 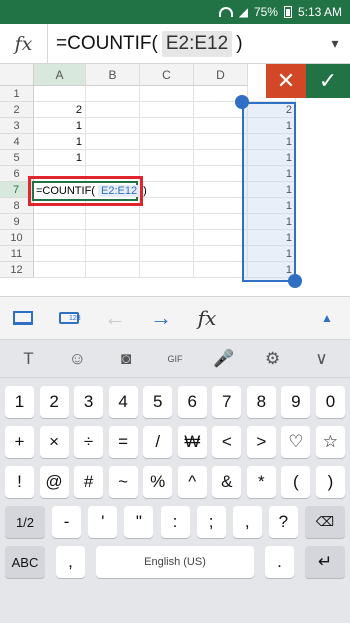 I want to click on key-row1-3: 4, so click(x=123, y=402).